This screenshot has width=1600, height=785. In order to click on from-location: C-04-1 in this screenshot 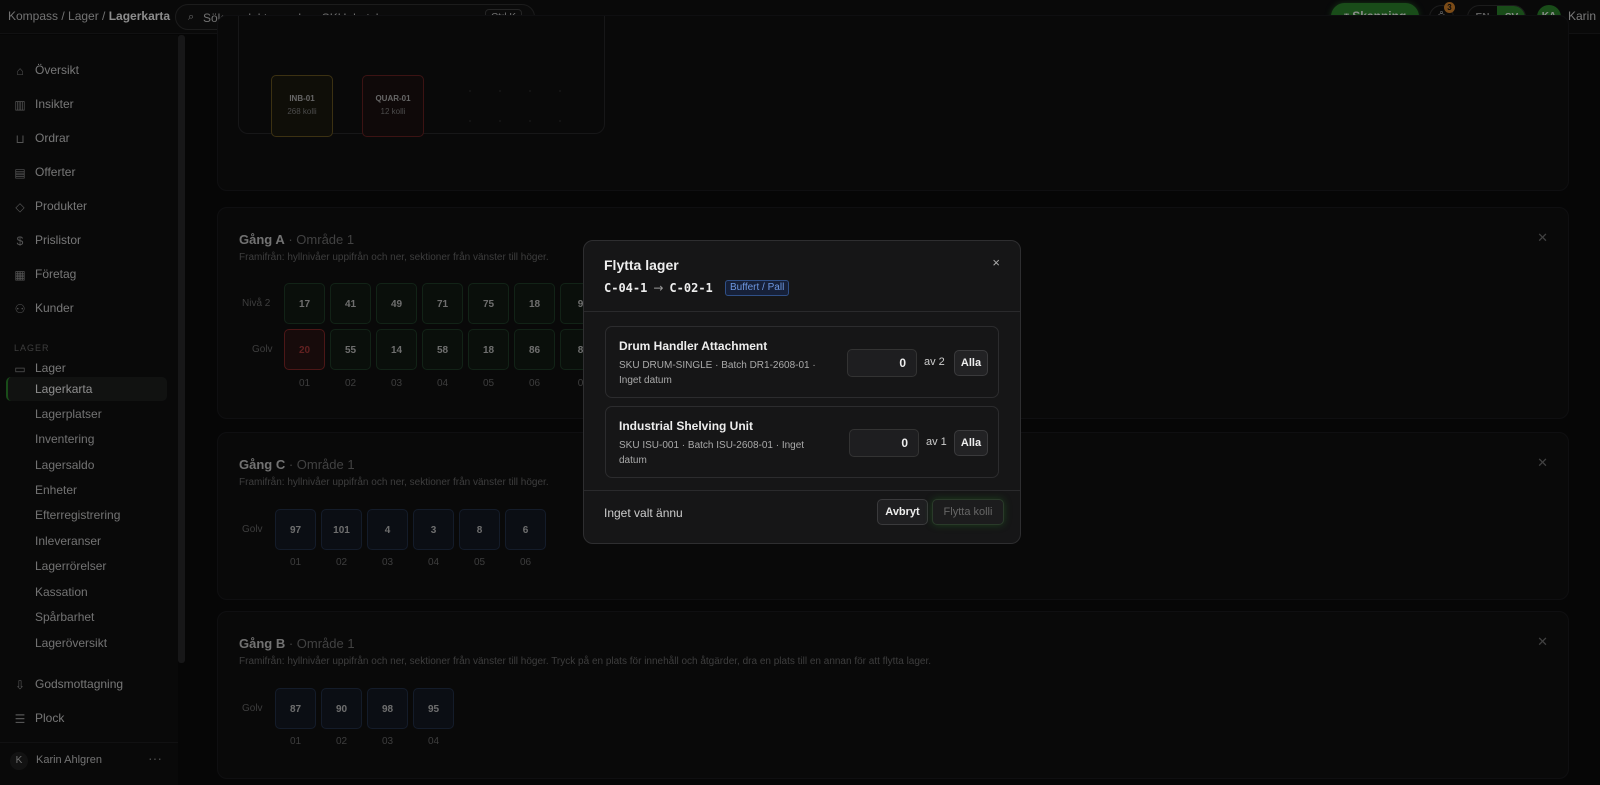, I will do `click(626, 288)`.